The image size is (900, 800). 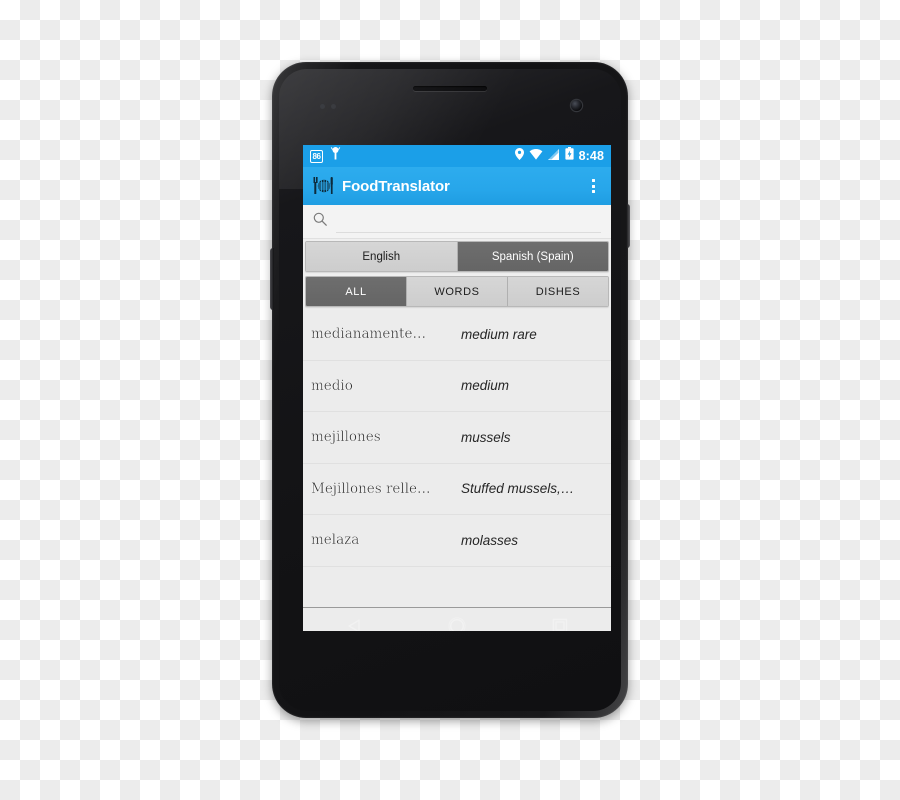 What do you see at coordinates (576, 105) in the screenshot?
I see `front-camera-icon` at bounding box center [576, 105].